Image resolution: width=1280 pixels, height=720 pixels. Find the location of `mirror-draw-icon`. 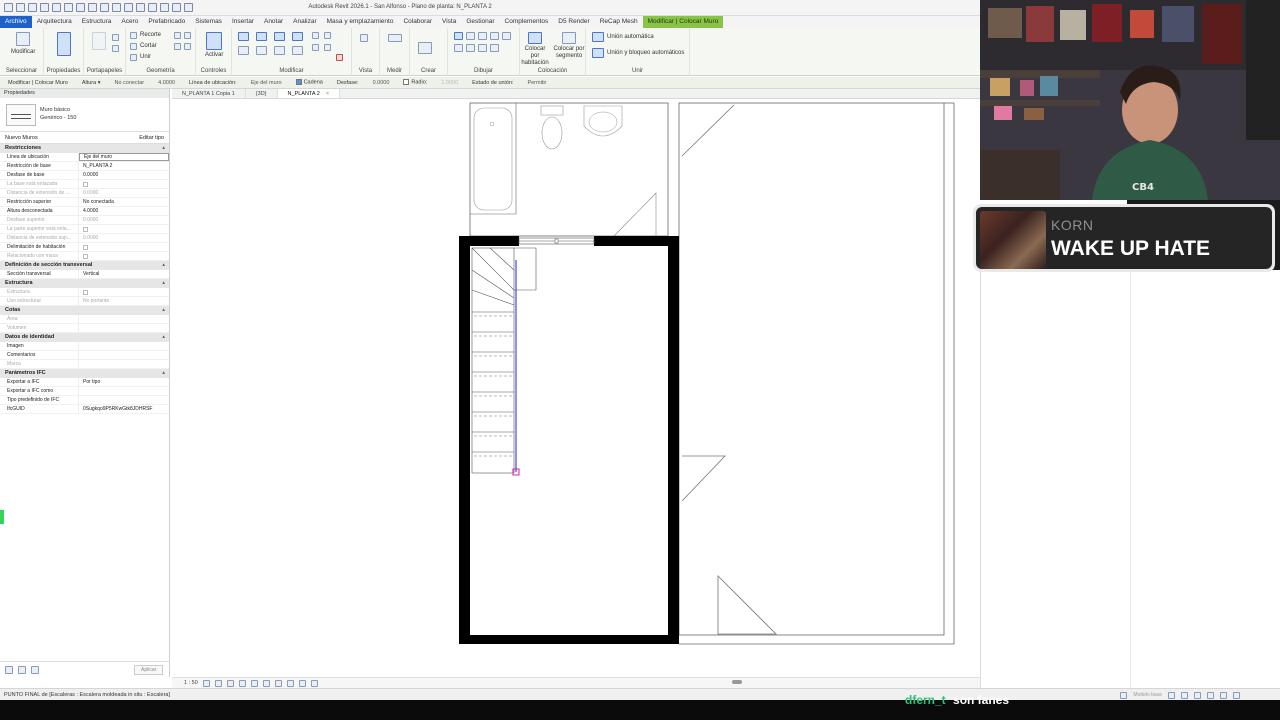

mirror-draw-icon is located at coordinates (297, 36).